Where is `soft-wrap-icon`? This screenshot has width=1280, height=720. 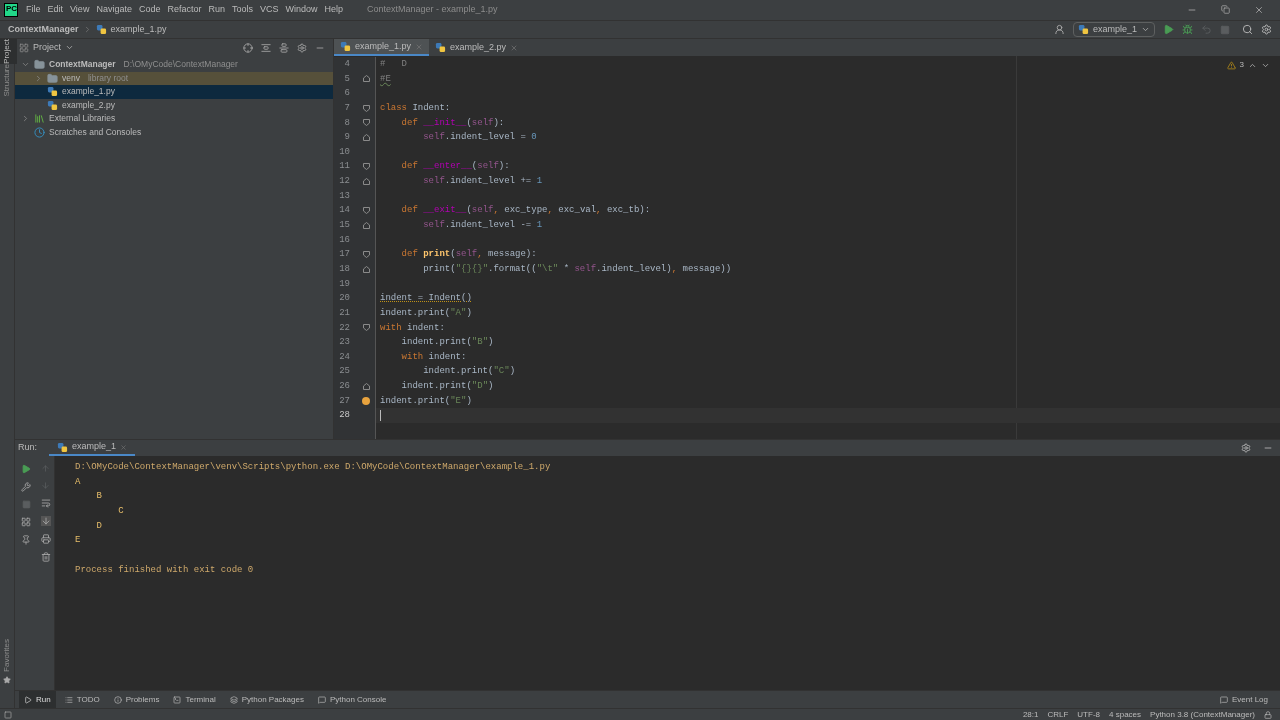
soft-wrap-icon is located at coordinates (45, 503).